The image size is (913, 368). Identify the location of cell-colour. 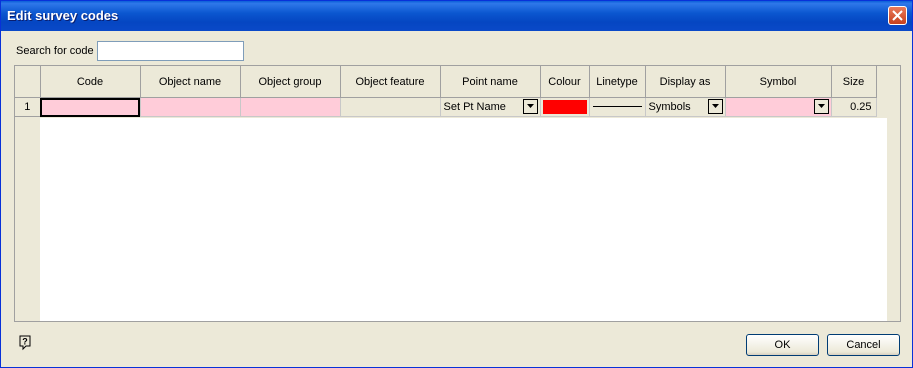
(565, 107).